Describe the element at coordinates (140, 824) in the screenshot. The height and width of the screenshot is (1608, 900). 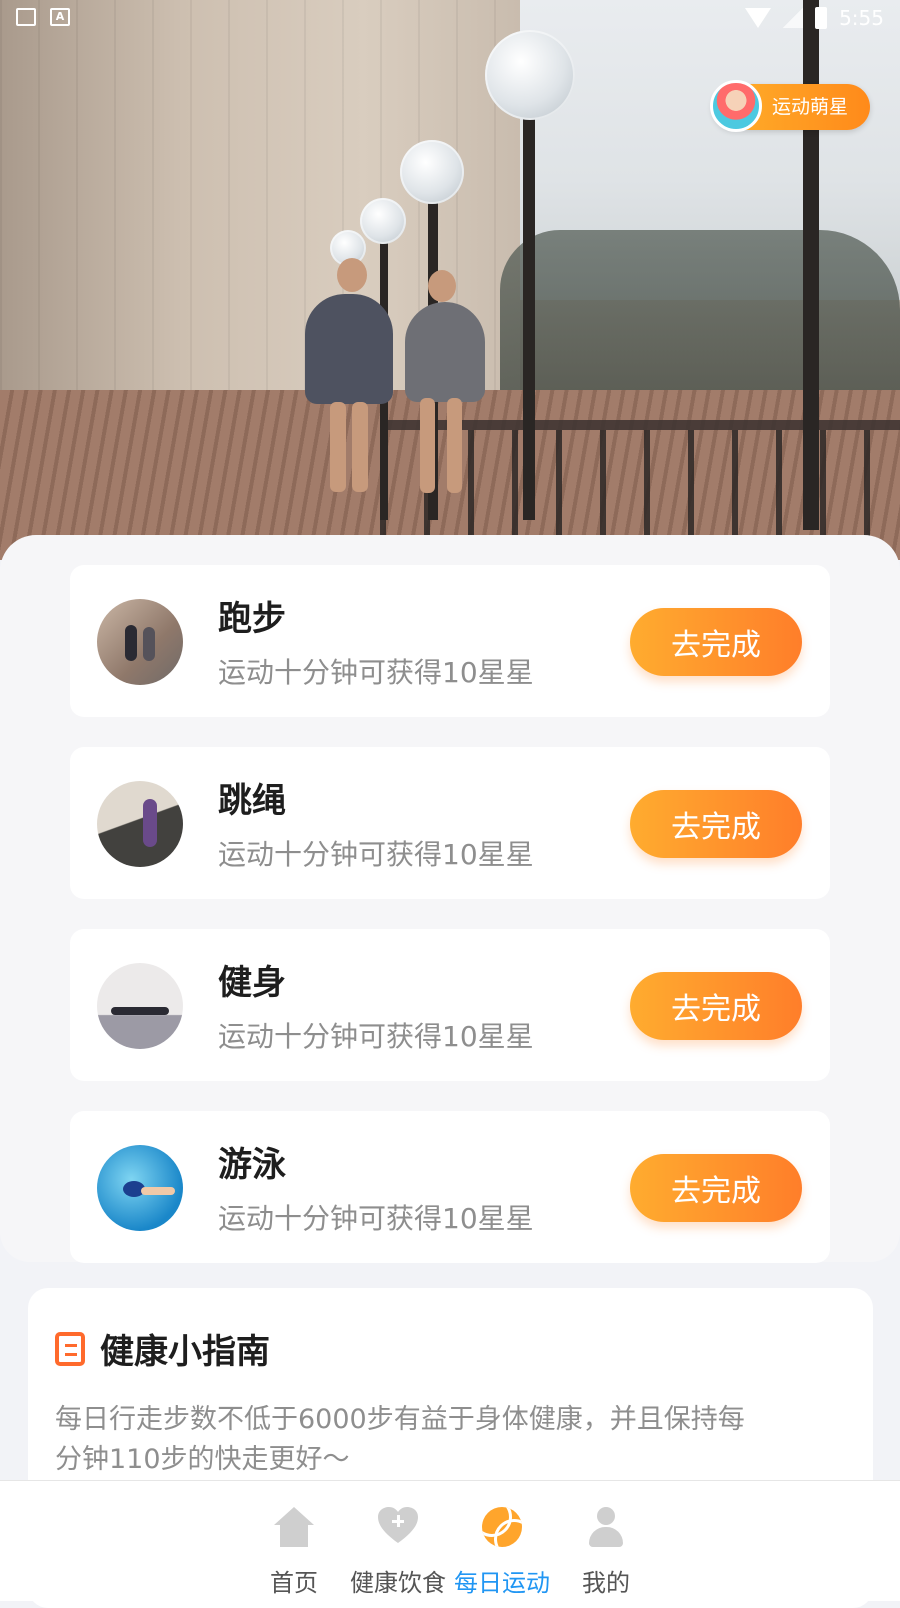
I see `jump-rope-photo` at that location.